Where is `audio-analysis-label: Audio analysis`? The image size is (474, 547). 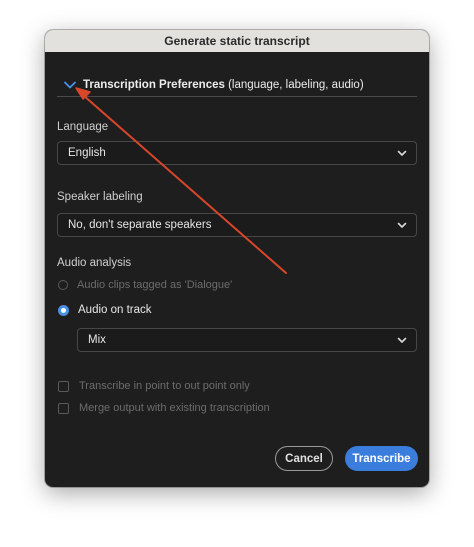
audio-analysis-label: Audio analysis is located at coordinates (94, 263).